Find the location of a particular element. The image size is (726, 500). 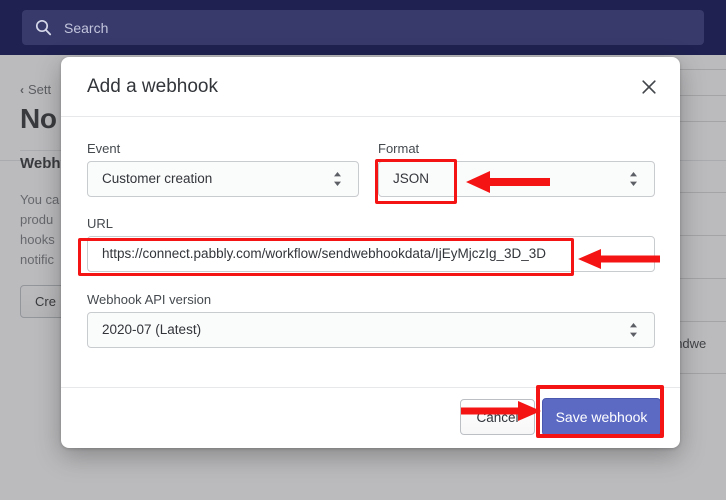

url-label: URL is located at coordinates (100, 223).